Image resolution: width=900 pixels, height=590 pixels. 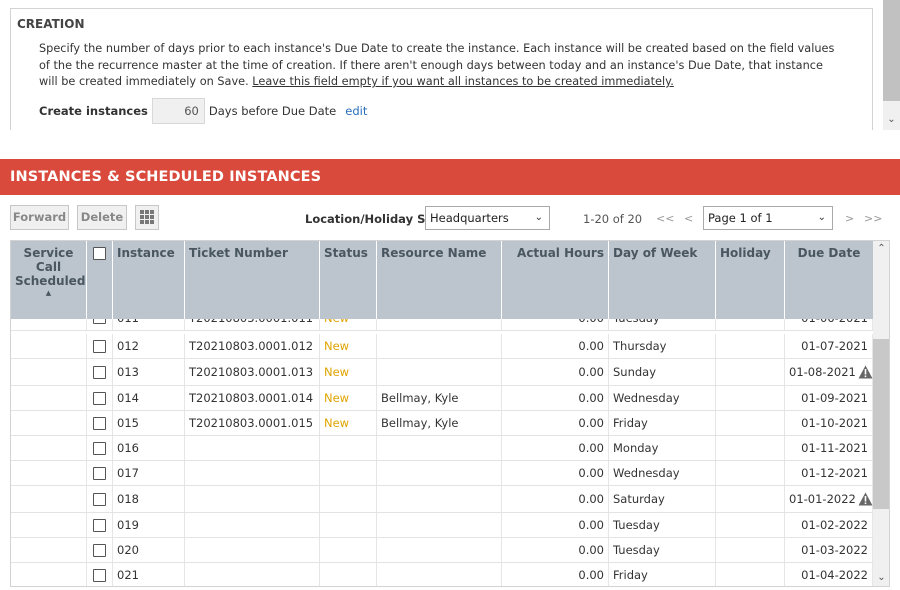 I want to click on table-row: 016 0.00 Monday 01-11-2021, so click(x=442, y=448).